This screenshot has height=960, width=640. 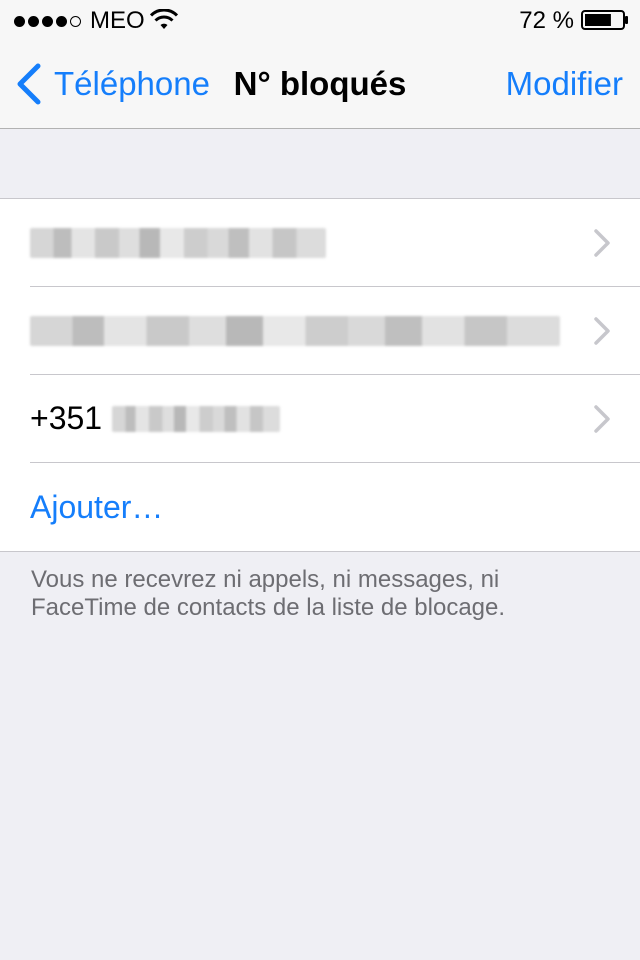 What do you see at coordinates (47, 21) in the screenshot?
I see `signal-dots-icon` at bounding box center [47, 21].